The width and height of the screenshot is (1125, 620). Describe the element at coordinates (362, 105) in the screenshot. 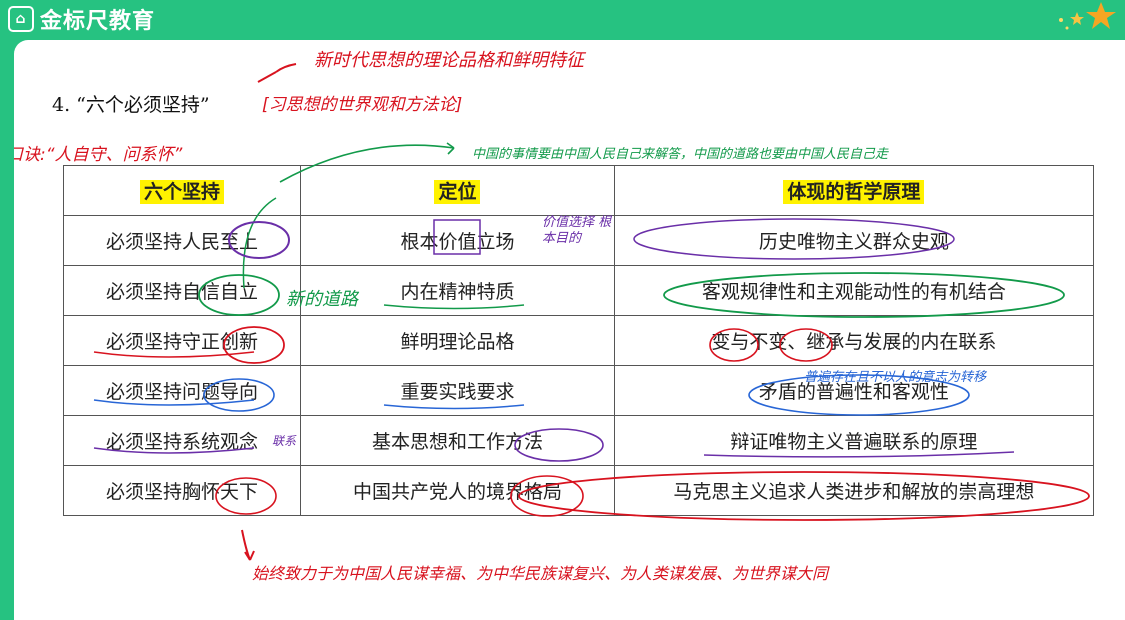

I see `annotation-heading-red: [习思想的世界观和方法论]` at that location.